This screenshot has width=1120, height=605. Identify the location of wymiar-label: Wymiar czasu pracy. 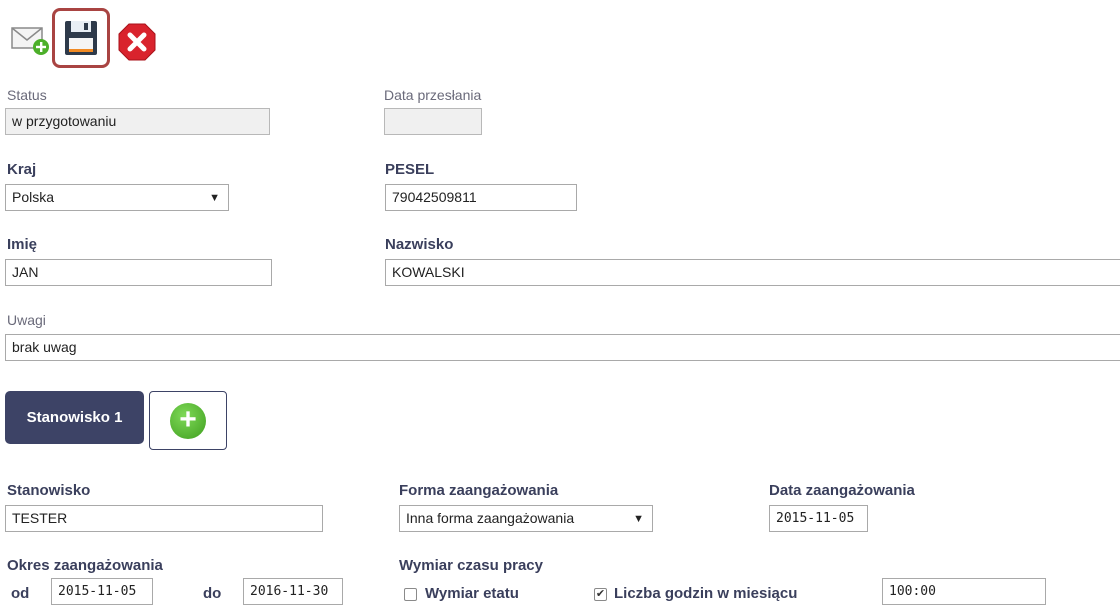
(471, 565).